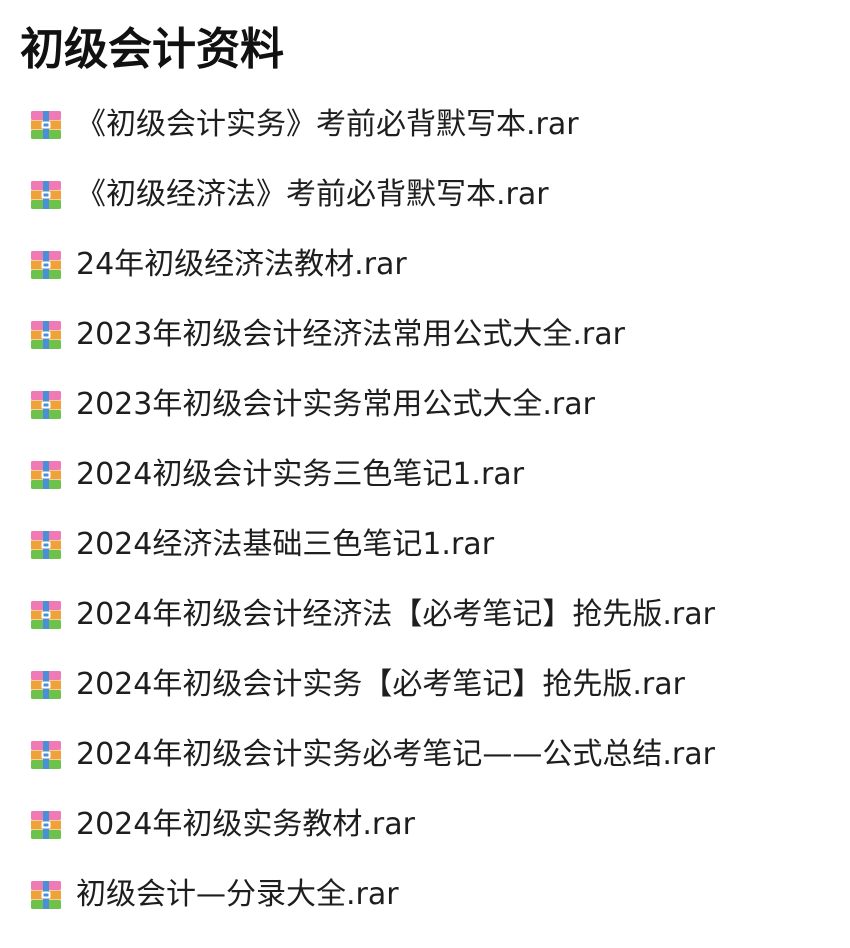 This screenshot has height=948, width=850. What do you see at coordinates (380, 685) in the screenshot?
I see `file-name: 2024年初级会计实务【必考笔记】抢先版.rar` at bounding box center [380, 685].